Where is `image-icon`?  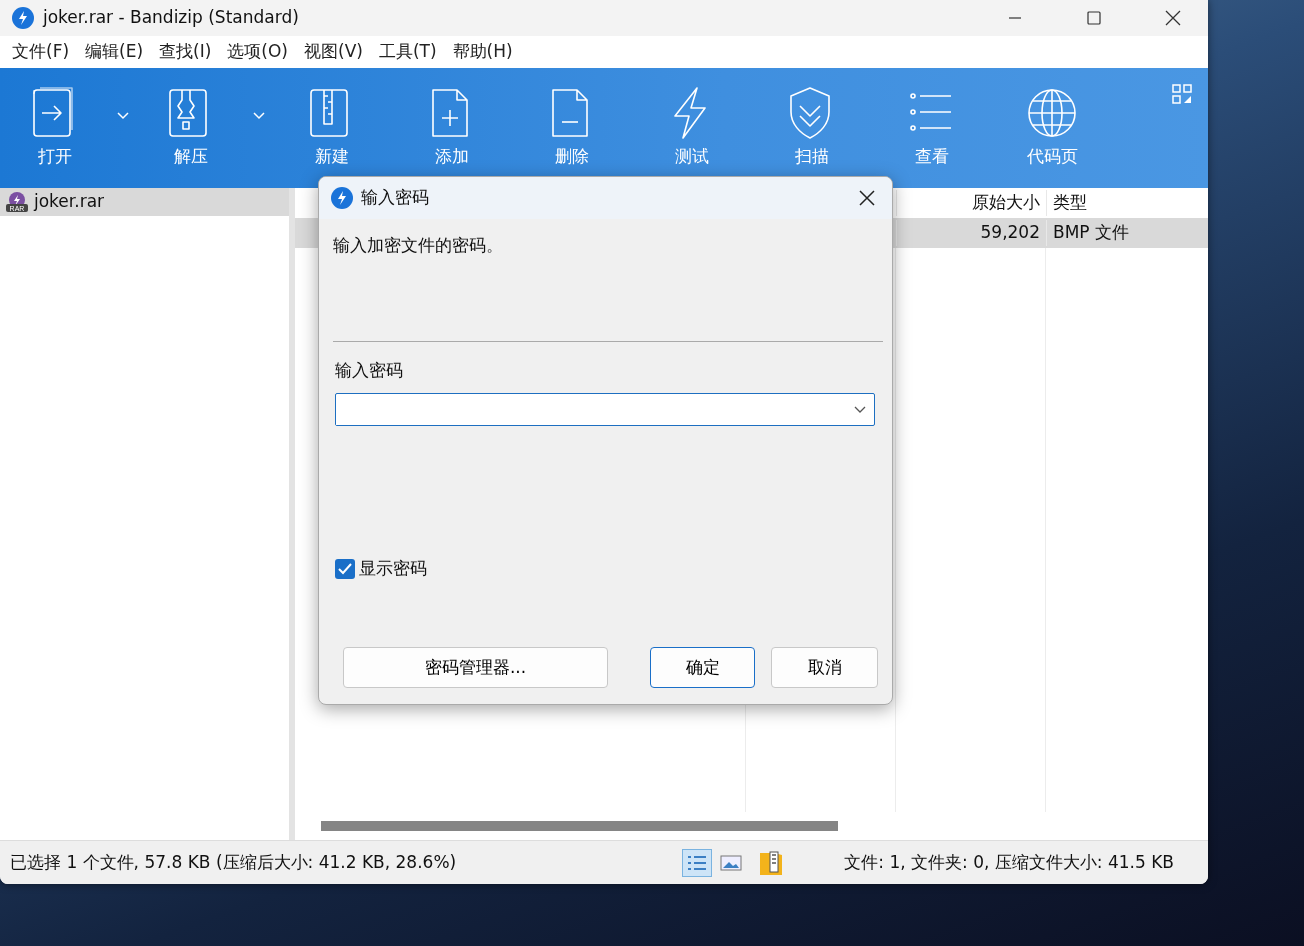
image-icon is located at coordinates (731, 862).